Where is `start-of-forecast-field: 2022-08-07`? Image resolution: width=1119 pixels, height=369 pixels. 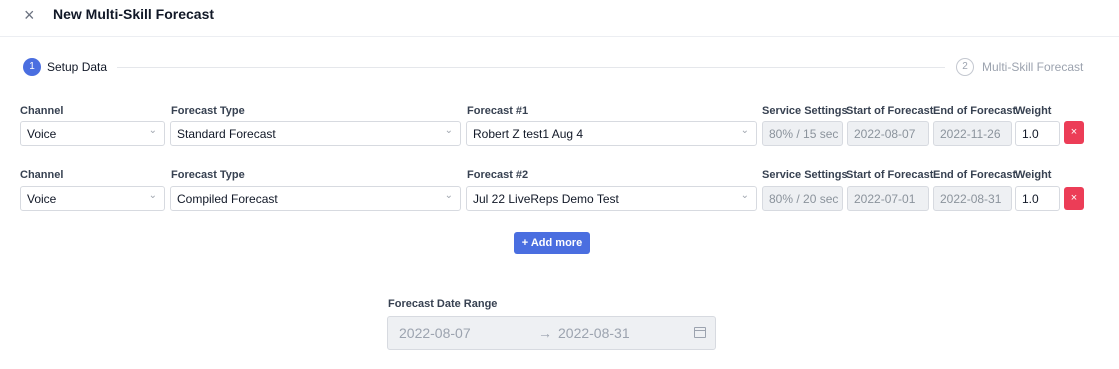 start-of-forecast-field: 2022-08-07 is located at coordinates (888, 133).